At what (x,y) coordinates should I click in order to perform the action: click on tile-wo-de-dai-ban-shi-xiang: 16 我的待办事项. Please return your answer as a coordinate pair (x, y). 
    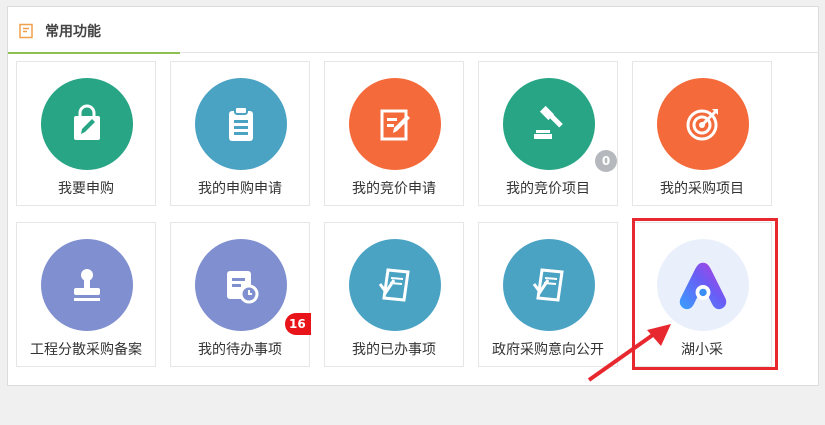
    Looking at the image, I should click on (240, 294).